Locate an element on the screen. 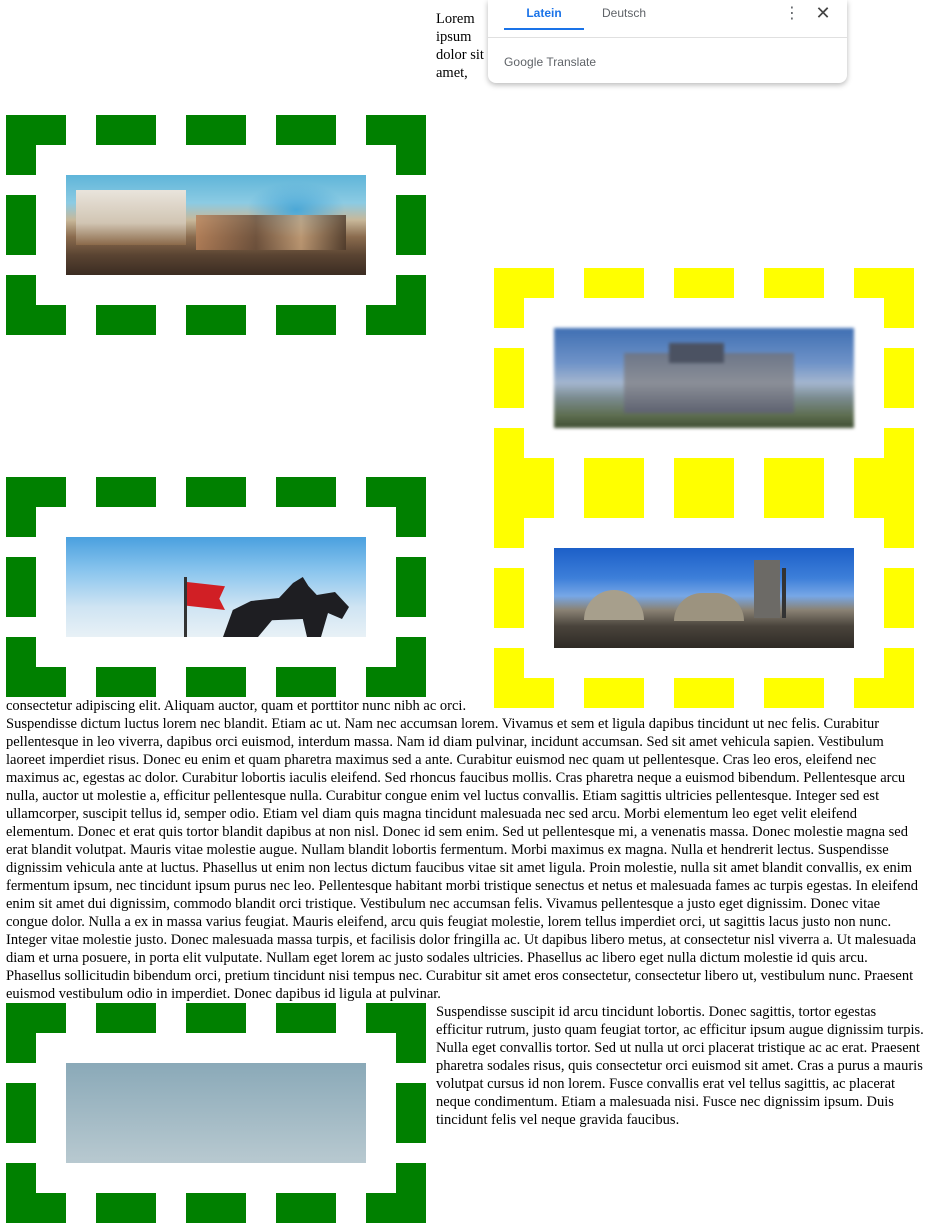 The image size is (940, 1223). brand-google: Google is located at coordinates (524, 62).